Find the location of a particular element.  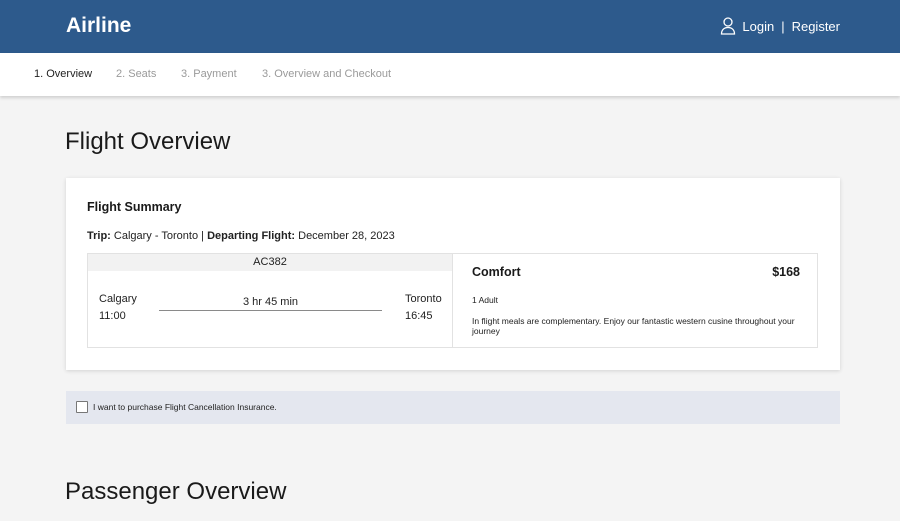

arrival-time: 16:45 is located at coordinates (419, 316).